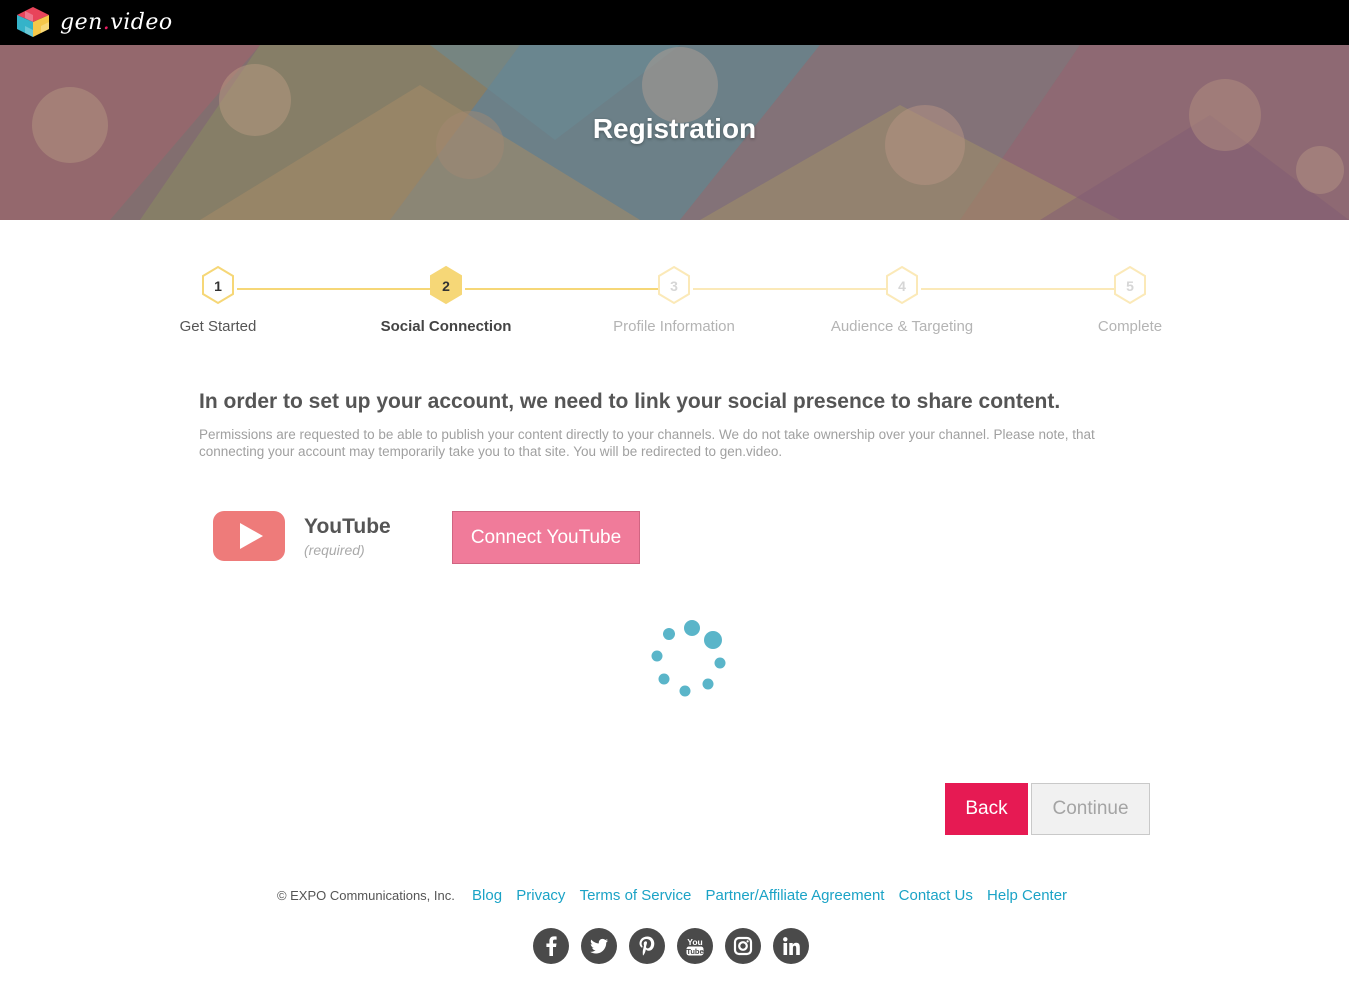  Describe the element at coordinates (674, 22) in the screenshot. I see `top-bar: gen.video` at that location.